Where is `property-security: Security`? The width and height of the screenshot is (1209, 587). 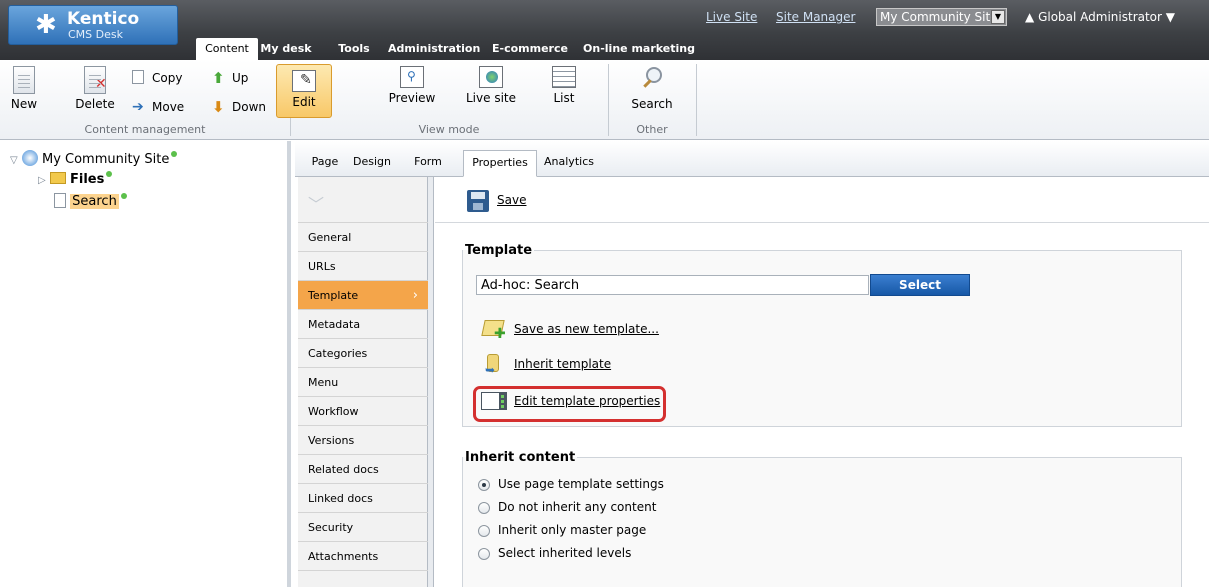
property-security: Security is located at coordinates (363, 527).